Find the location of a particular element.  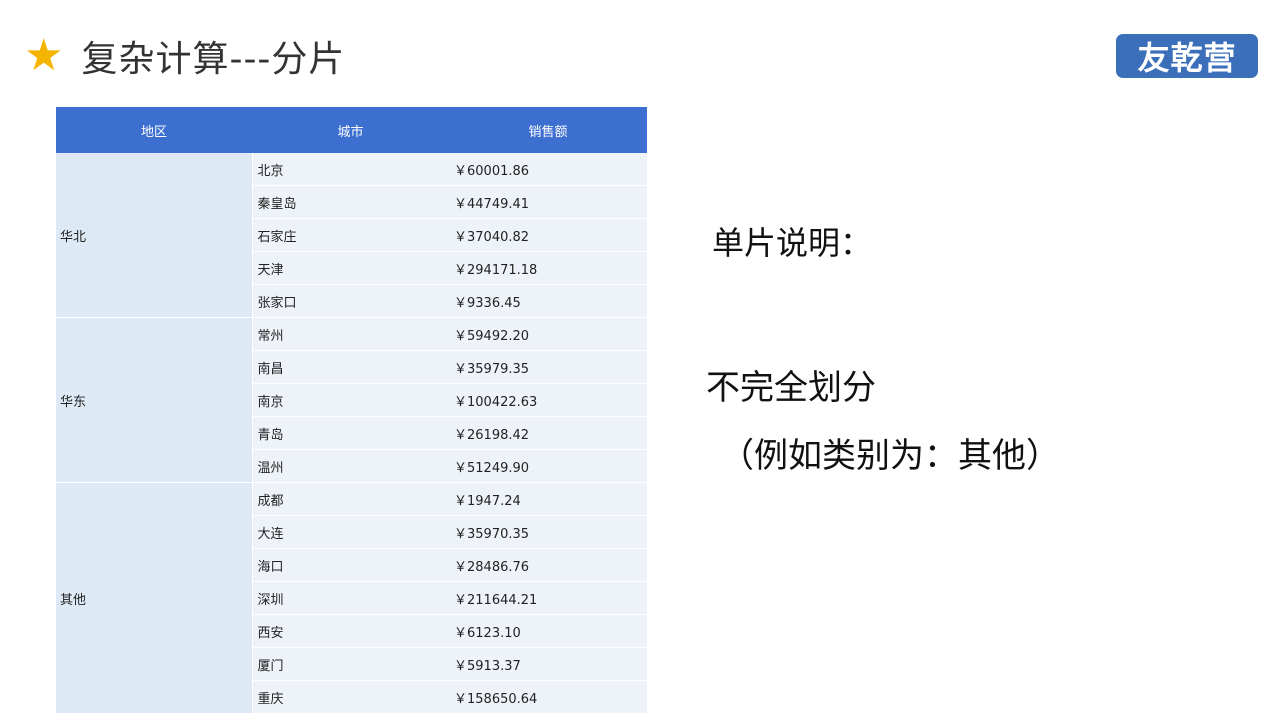

city-cell: 常州 is located at coordinates (350, 334).